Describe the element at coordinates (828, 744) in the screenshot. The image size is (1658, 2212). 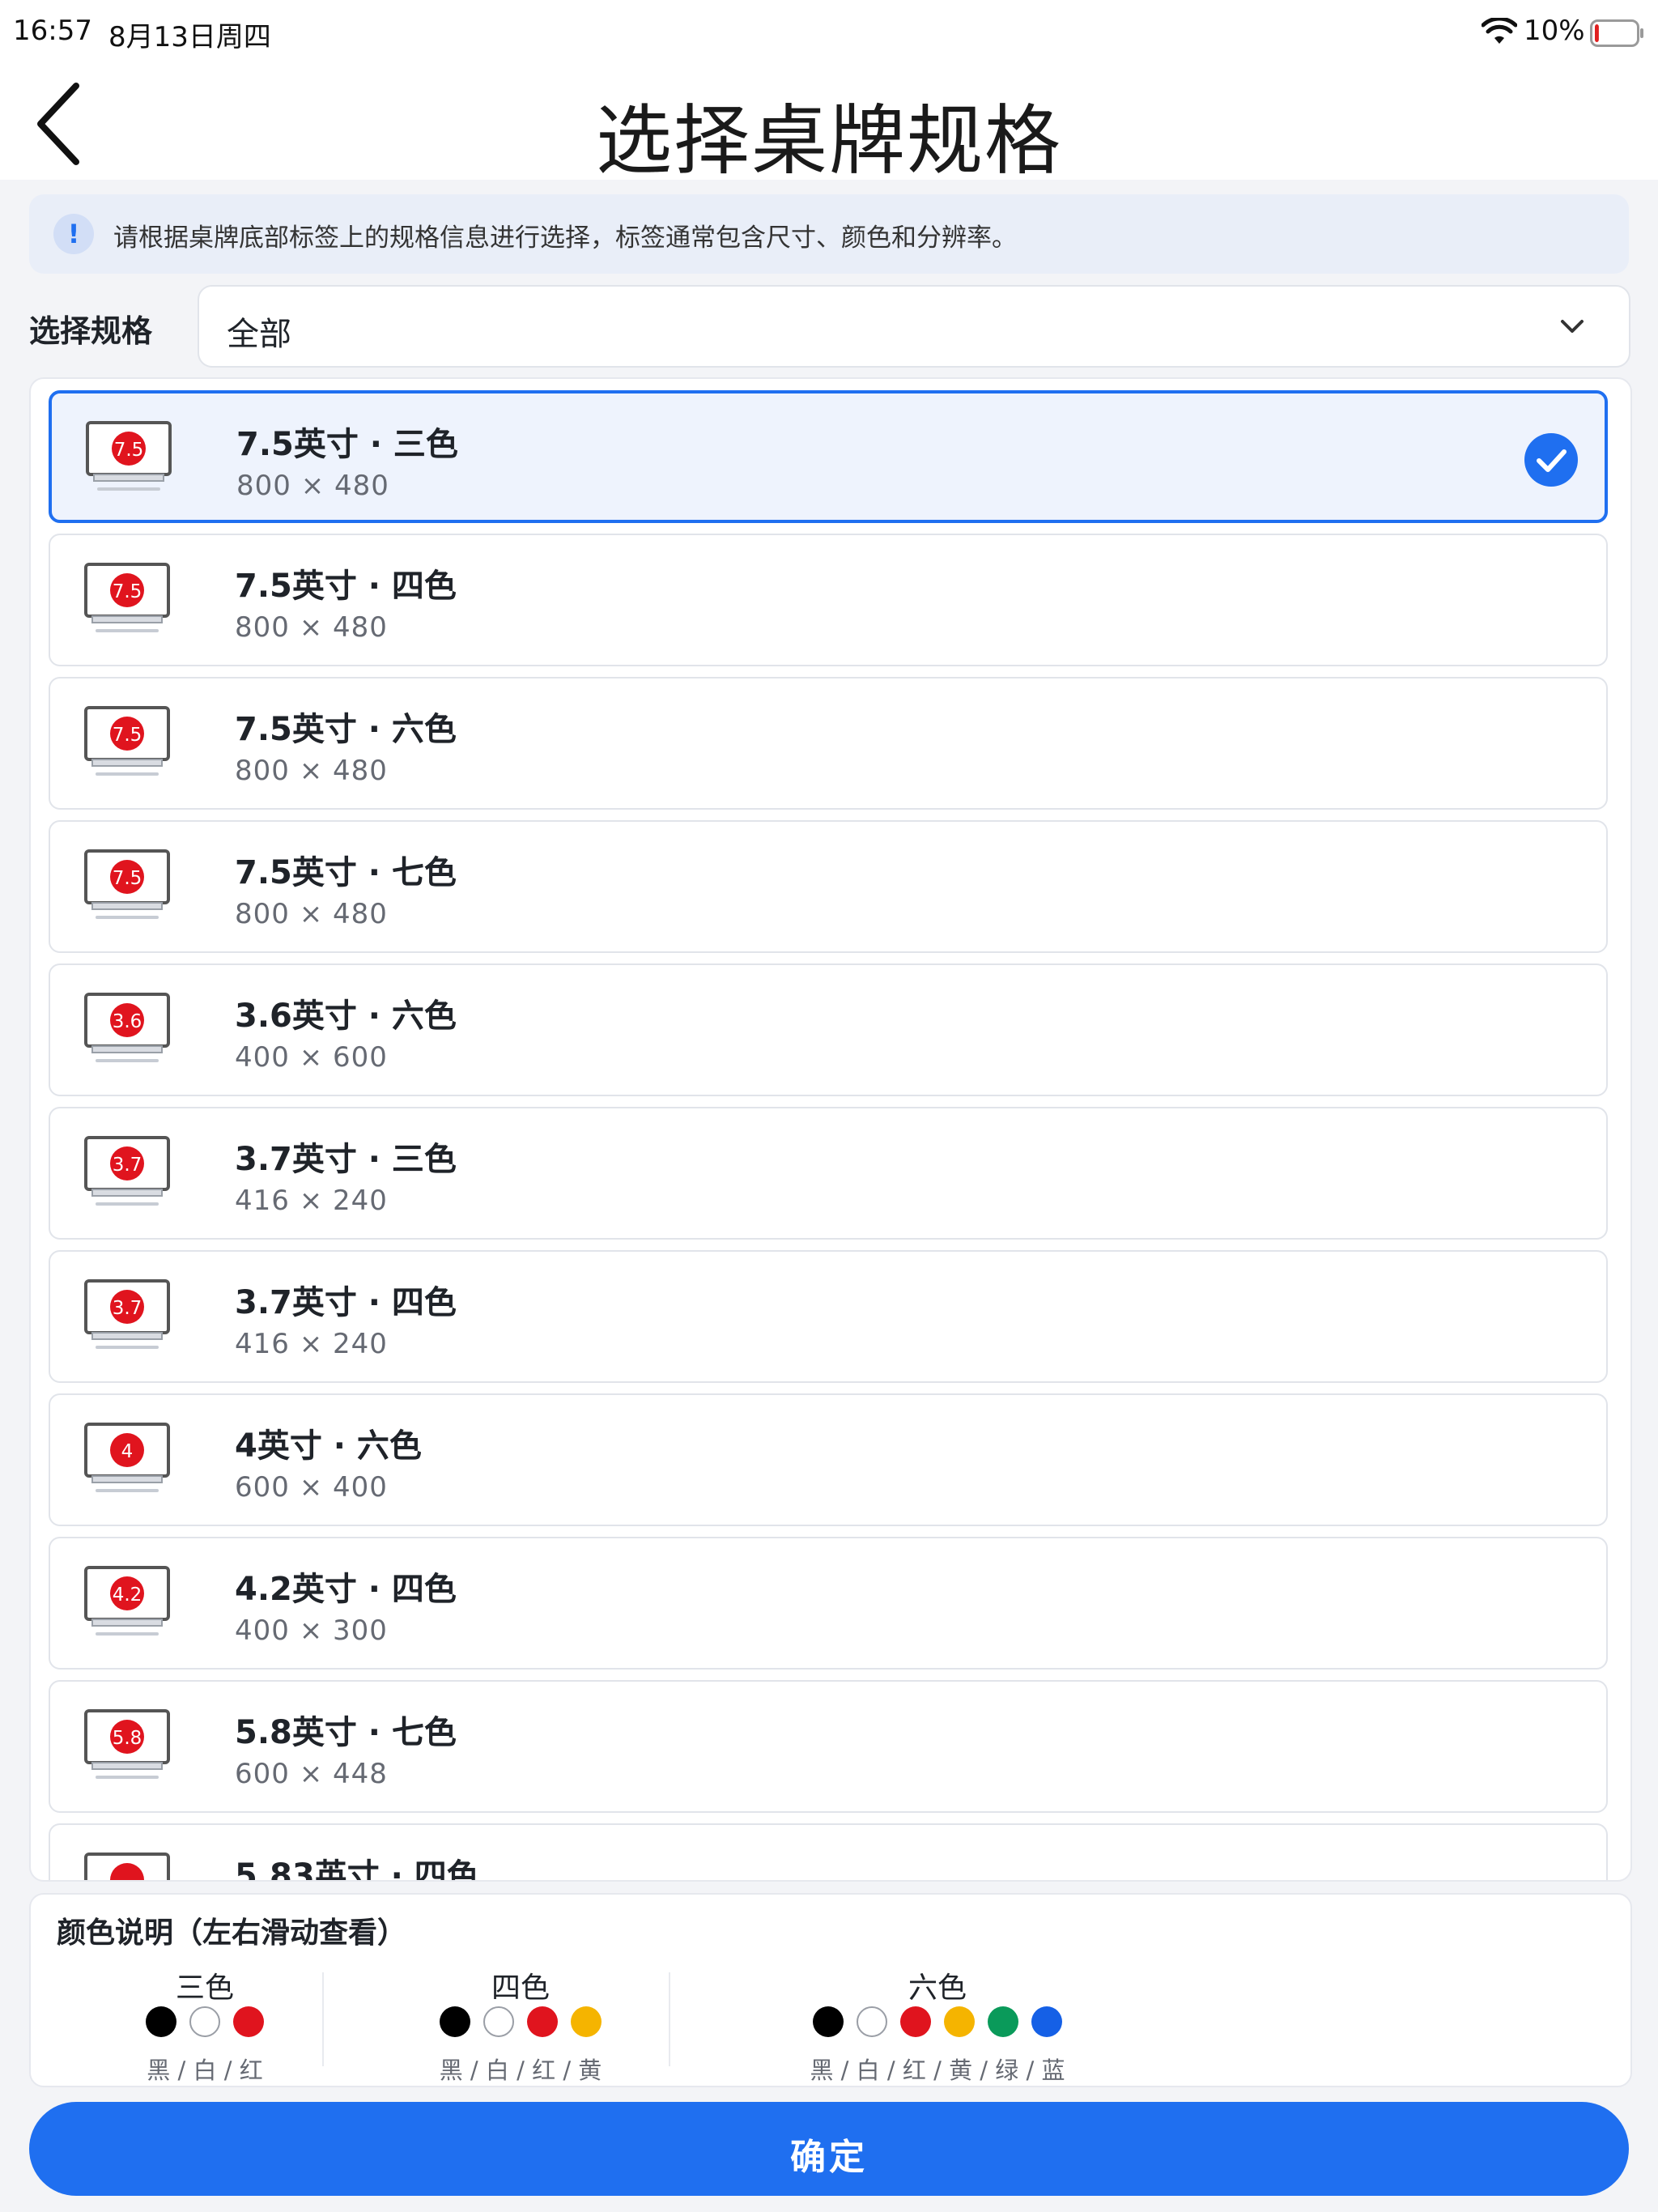
I see `spec-item: 7.5 7.5英寸 · 六色 800 × 480` at that location.